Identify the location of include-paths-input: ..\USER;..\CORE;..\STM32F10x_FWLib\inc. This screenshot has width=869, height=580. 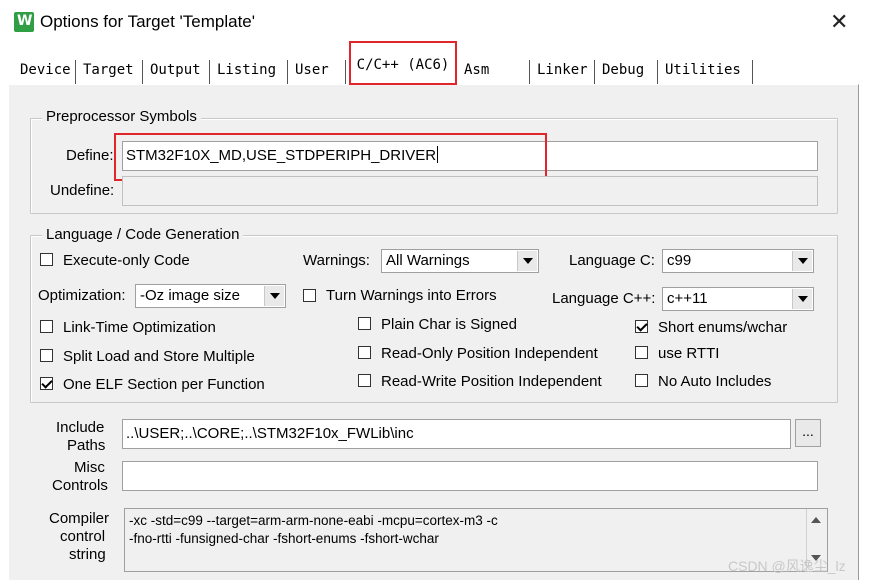
(456, 434).